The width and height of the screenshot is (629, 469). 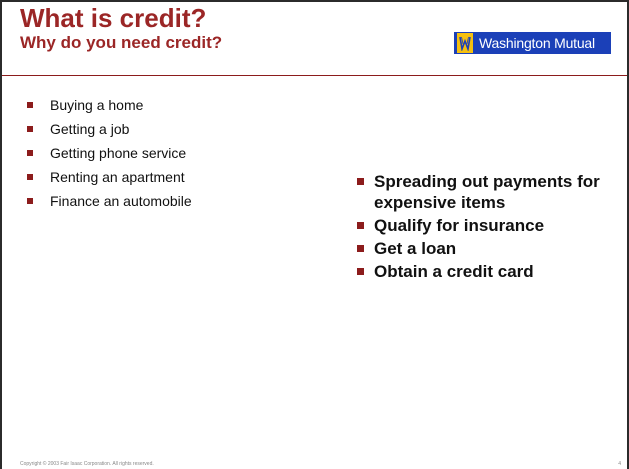 I want to click on list-item: Buying a home, so click(x=109, y=105).